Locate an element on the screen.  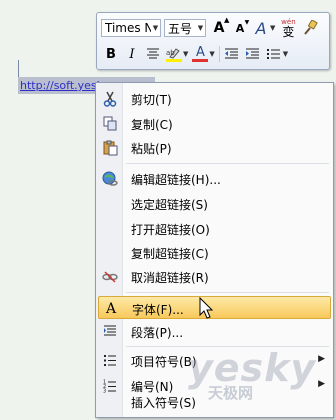
font-color-button: A is located at coordinates (200, 54).